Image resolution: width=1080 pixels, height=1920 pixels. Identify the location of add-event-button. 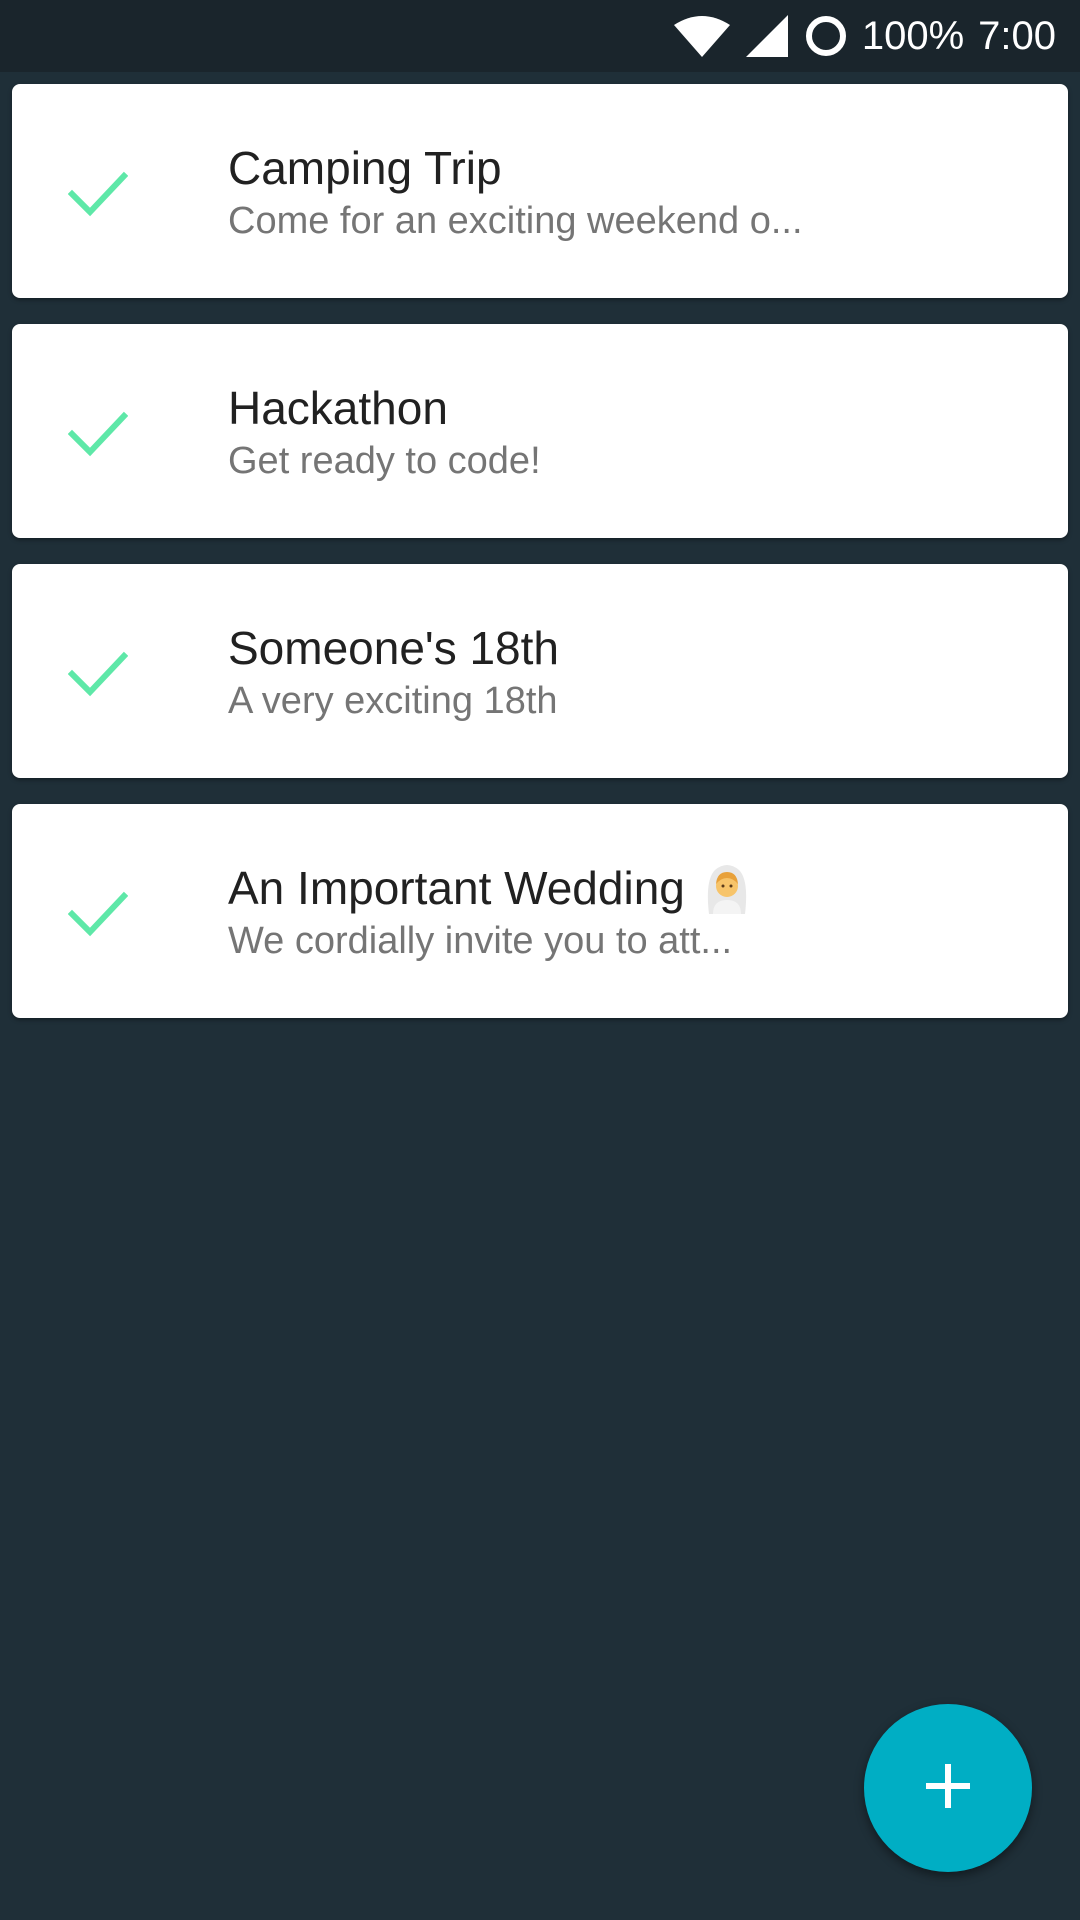
(948, 1788).